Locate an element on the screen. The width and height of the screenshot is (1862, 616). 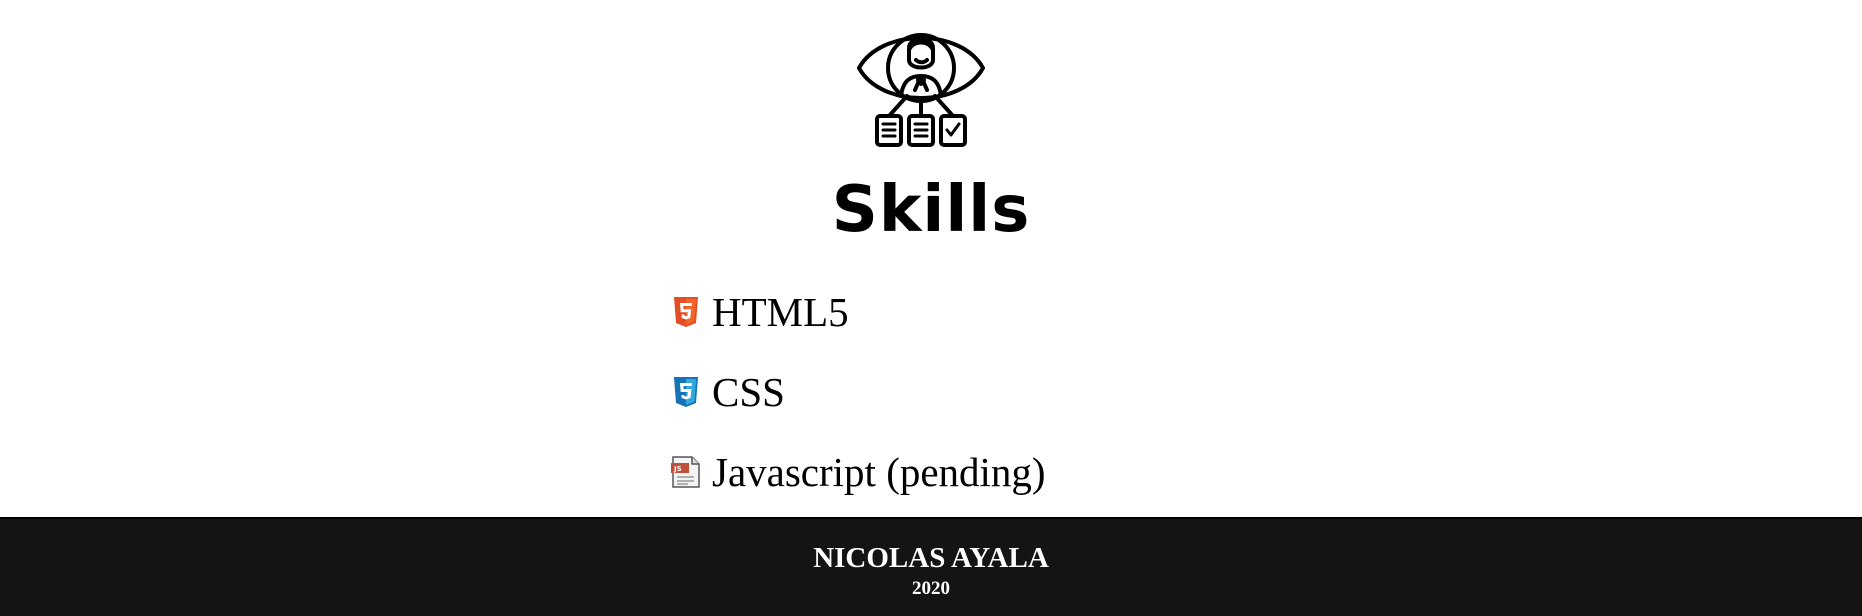
skill-label: CSS is located at coordinates (748, 391).